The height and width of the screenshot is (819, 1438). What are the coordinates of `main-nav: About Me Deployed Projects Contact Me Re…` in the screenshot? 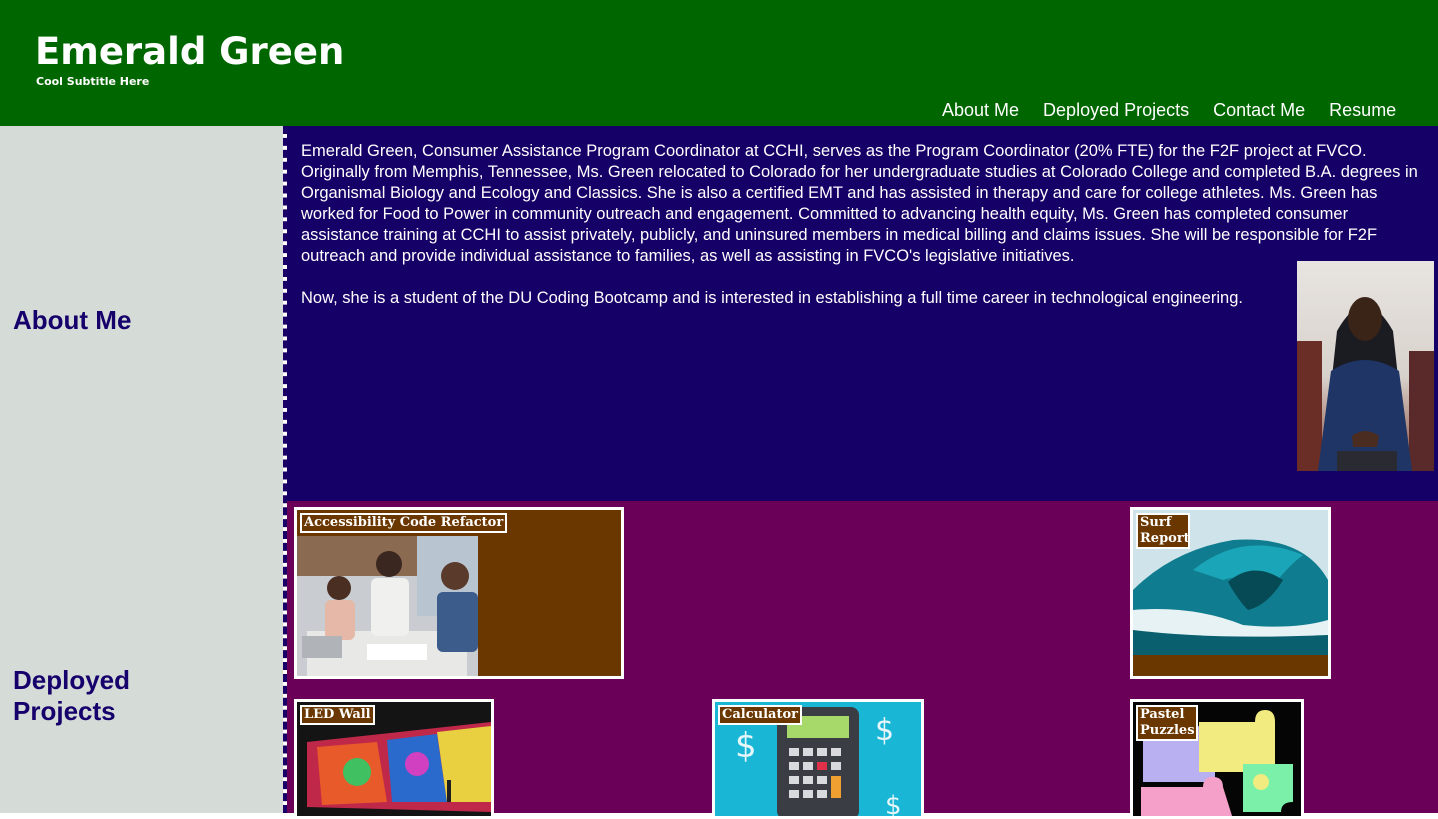 It's located at (1169, 110).